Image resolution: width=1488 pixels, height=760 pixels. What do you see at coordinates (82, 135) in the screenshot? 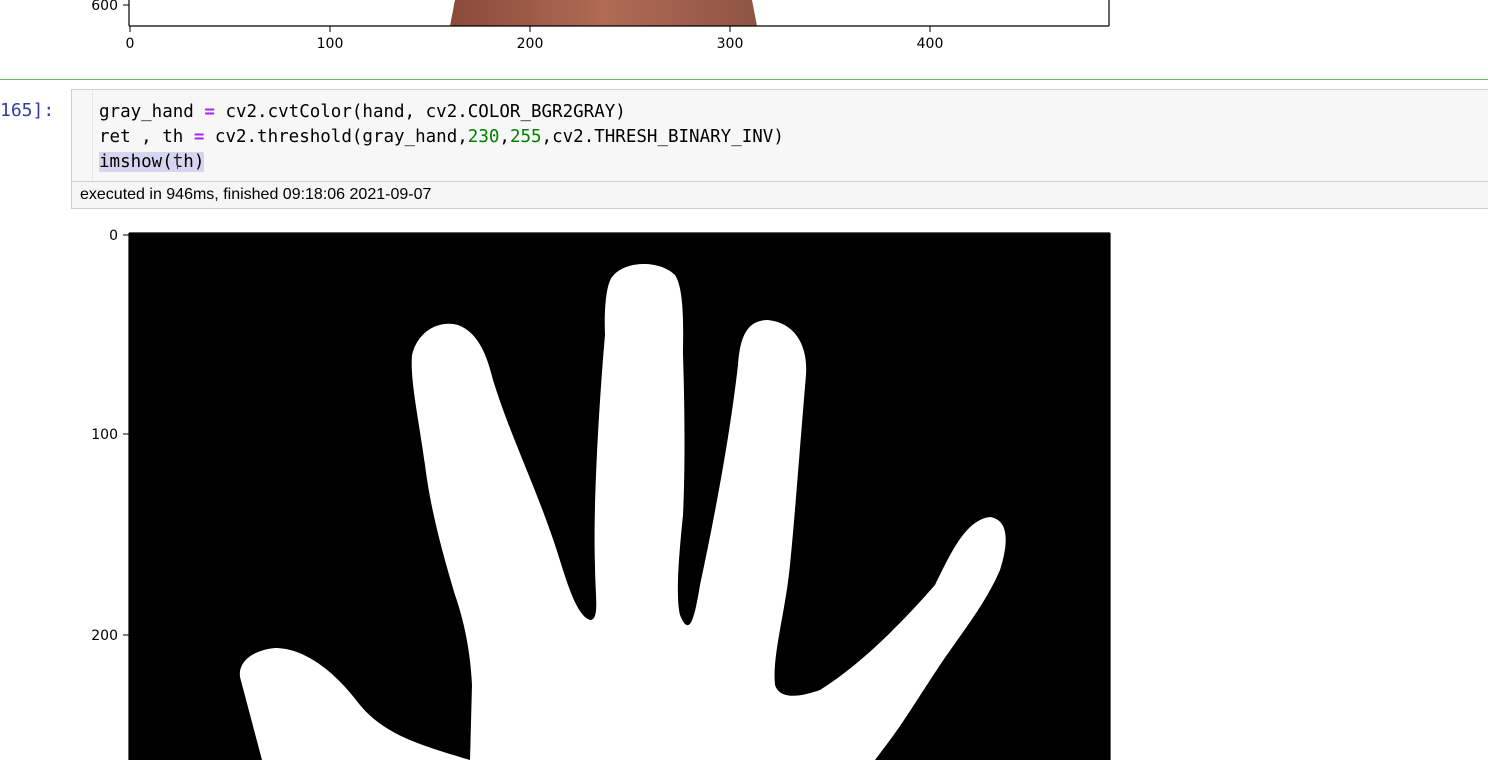
I see `cell-gutter` at bounding box center [82, 135].